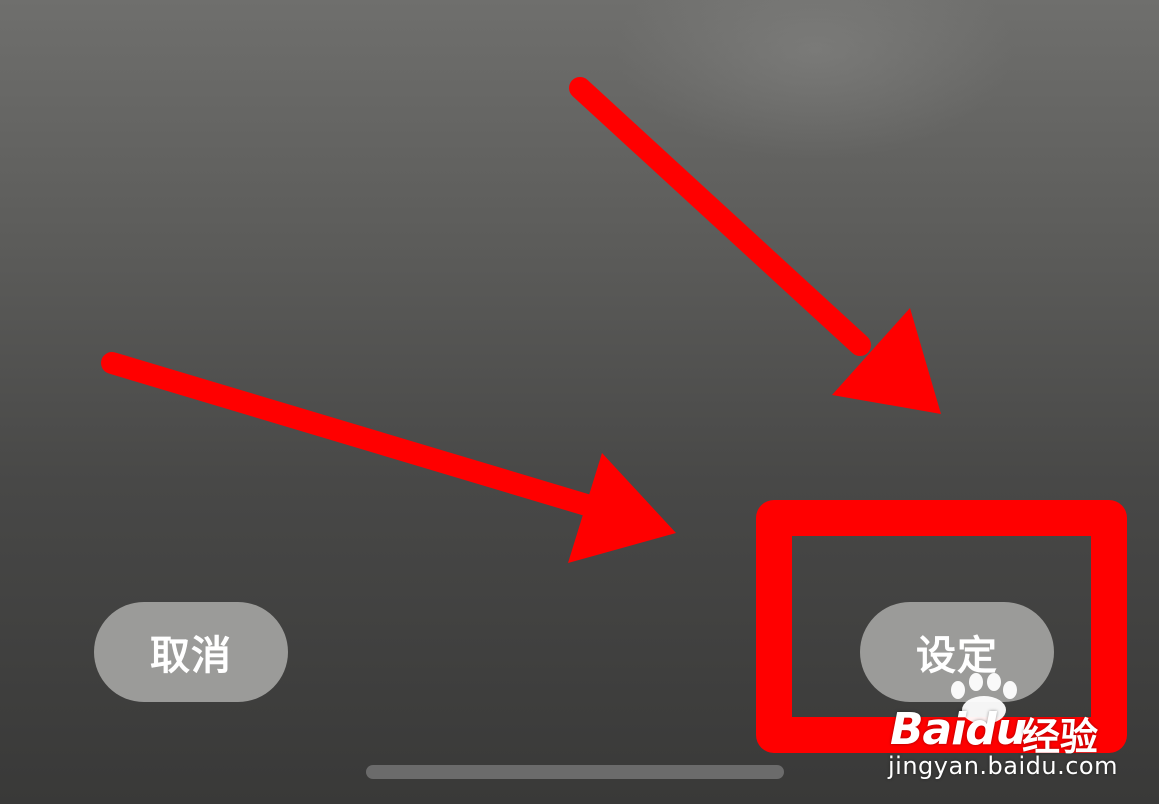 This screenshot has width=1159, height=804. What do you see at coordinates (755, 245) in the screenshot?
I see `arrow-annotation-upper` at bounding box center [755, 245].